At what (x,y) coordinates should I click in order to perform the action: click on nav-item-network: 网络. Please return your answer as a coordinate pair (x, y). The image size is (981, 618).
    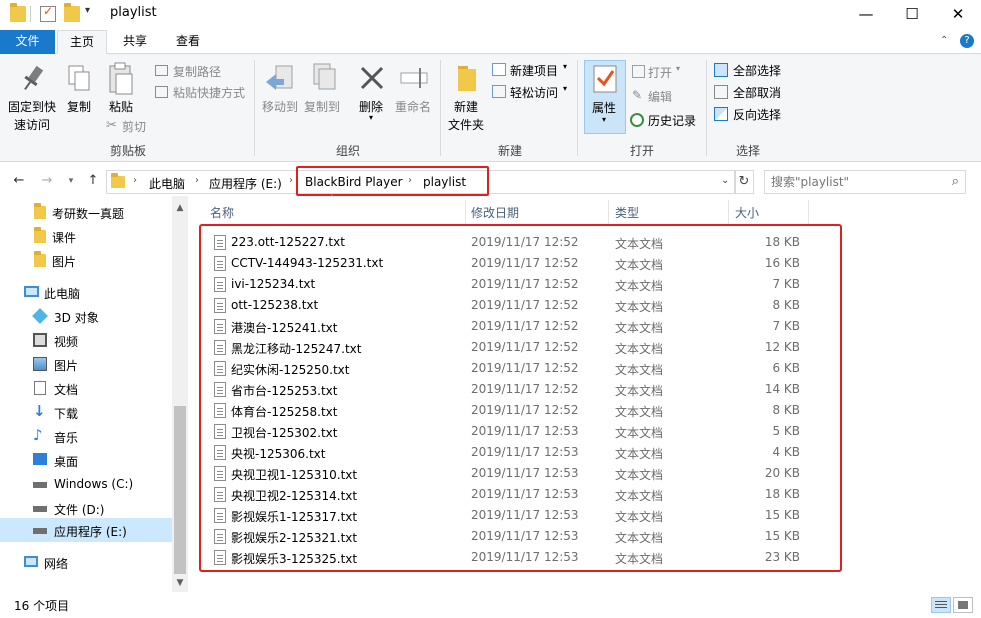
    Looking at the image, I should click on (86, 562).